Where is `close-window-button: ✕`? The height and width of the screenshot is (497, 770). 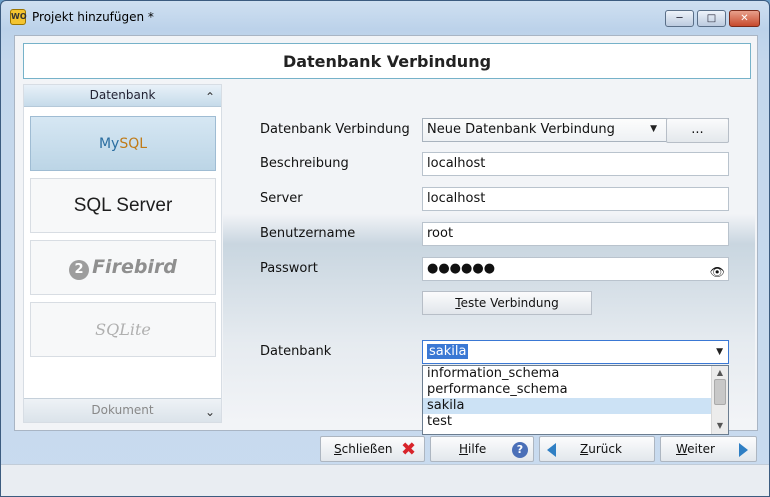
close-window-button: ✕ is located at coordinates (744, 18).